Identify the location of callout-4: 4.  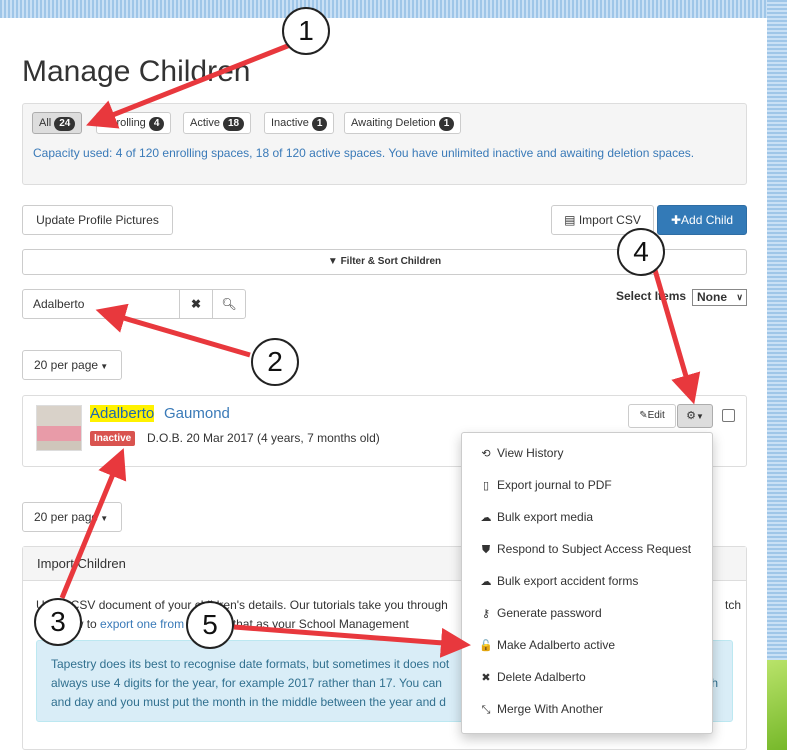
(641, 252).